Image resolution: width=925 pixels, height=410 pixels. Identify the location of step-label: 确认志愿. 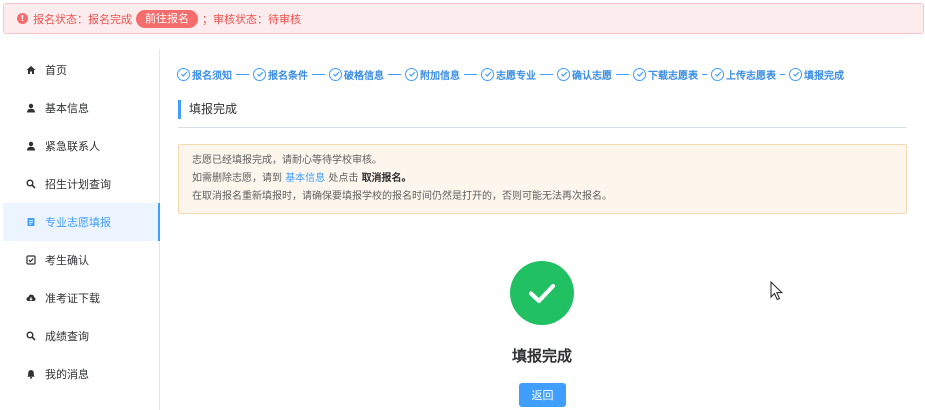
(592, 76).